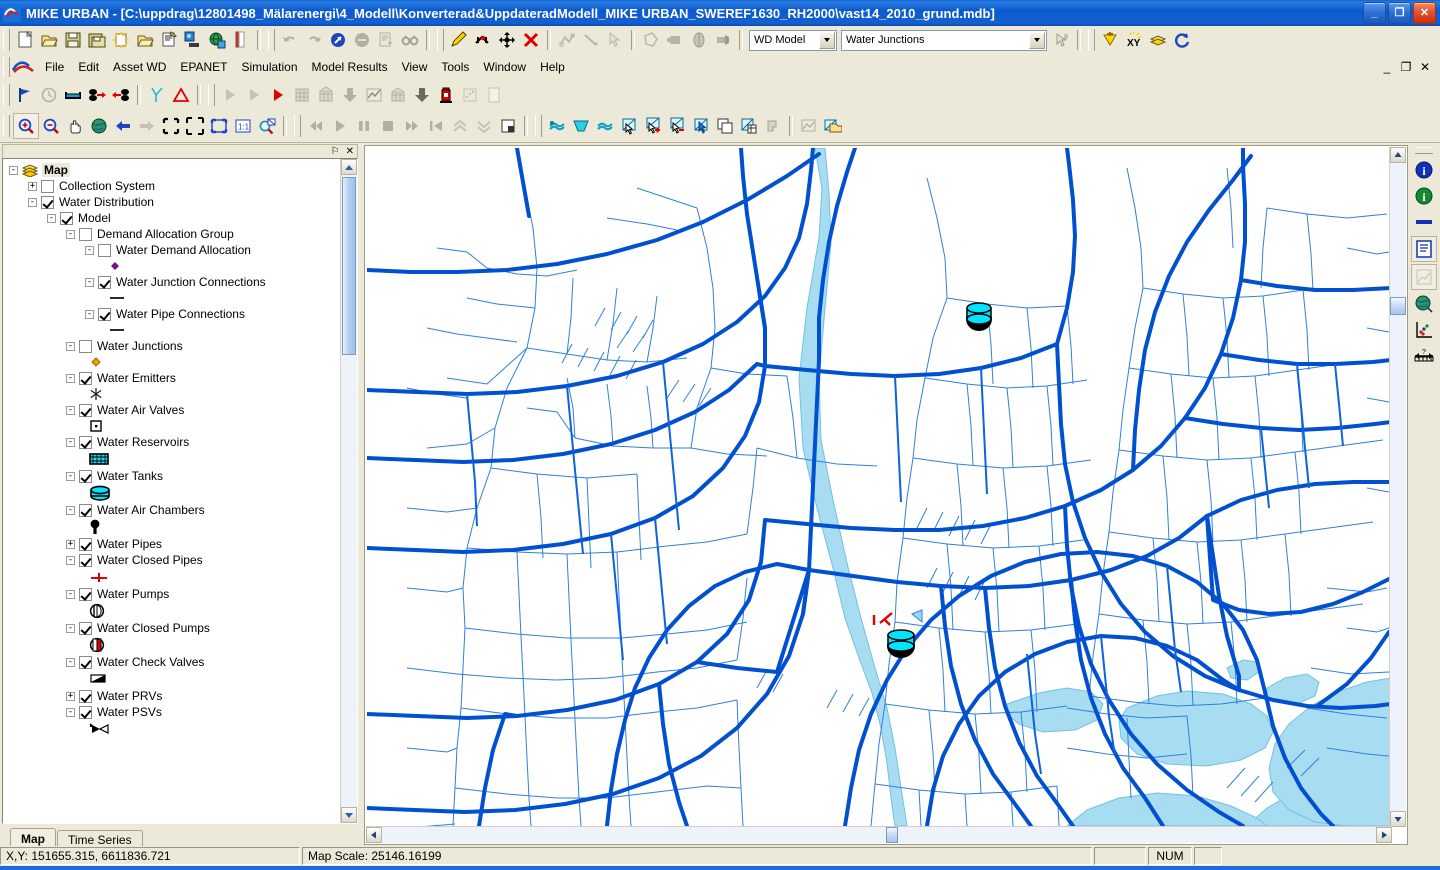 This screenshot has height=870, width=1440. I want to click on tree-item-water-junctions: - Water Junctions, so click(174, 346).